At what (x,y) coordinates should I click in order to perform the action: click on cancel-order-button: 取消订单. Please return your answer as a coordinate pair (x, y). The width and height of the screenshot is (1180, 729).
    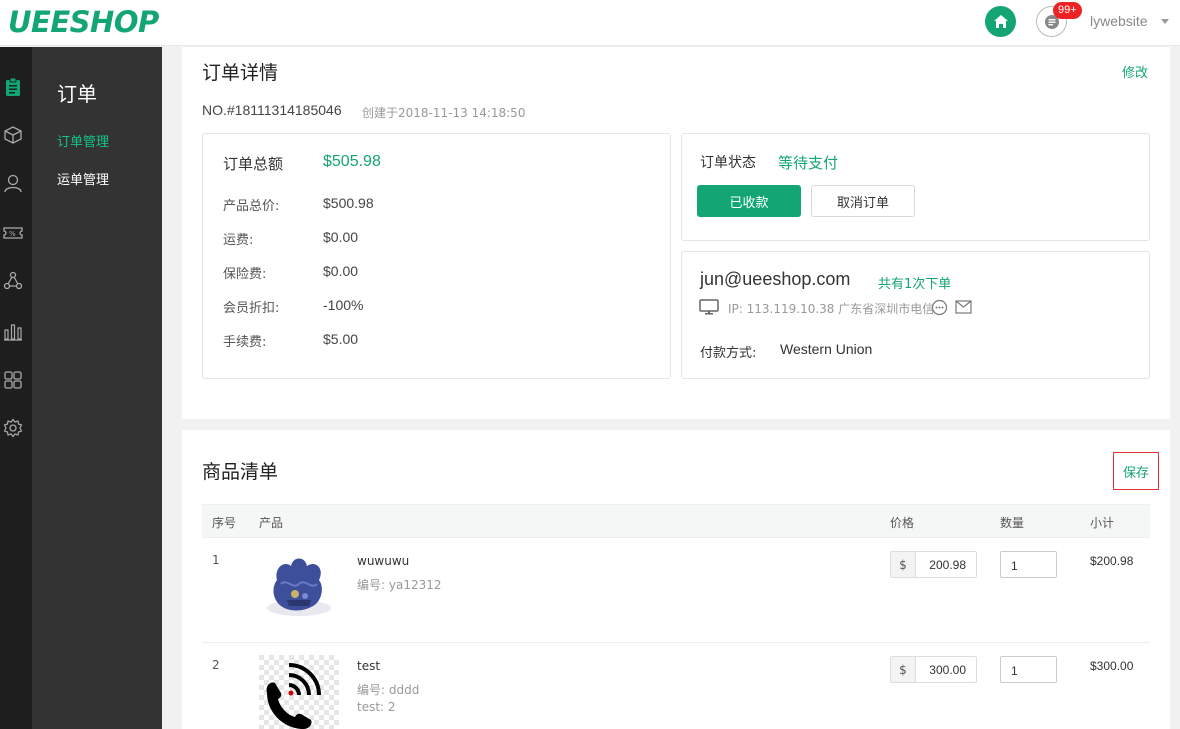
    Looking at the image, I should click on (863, 201).